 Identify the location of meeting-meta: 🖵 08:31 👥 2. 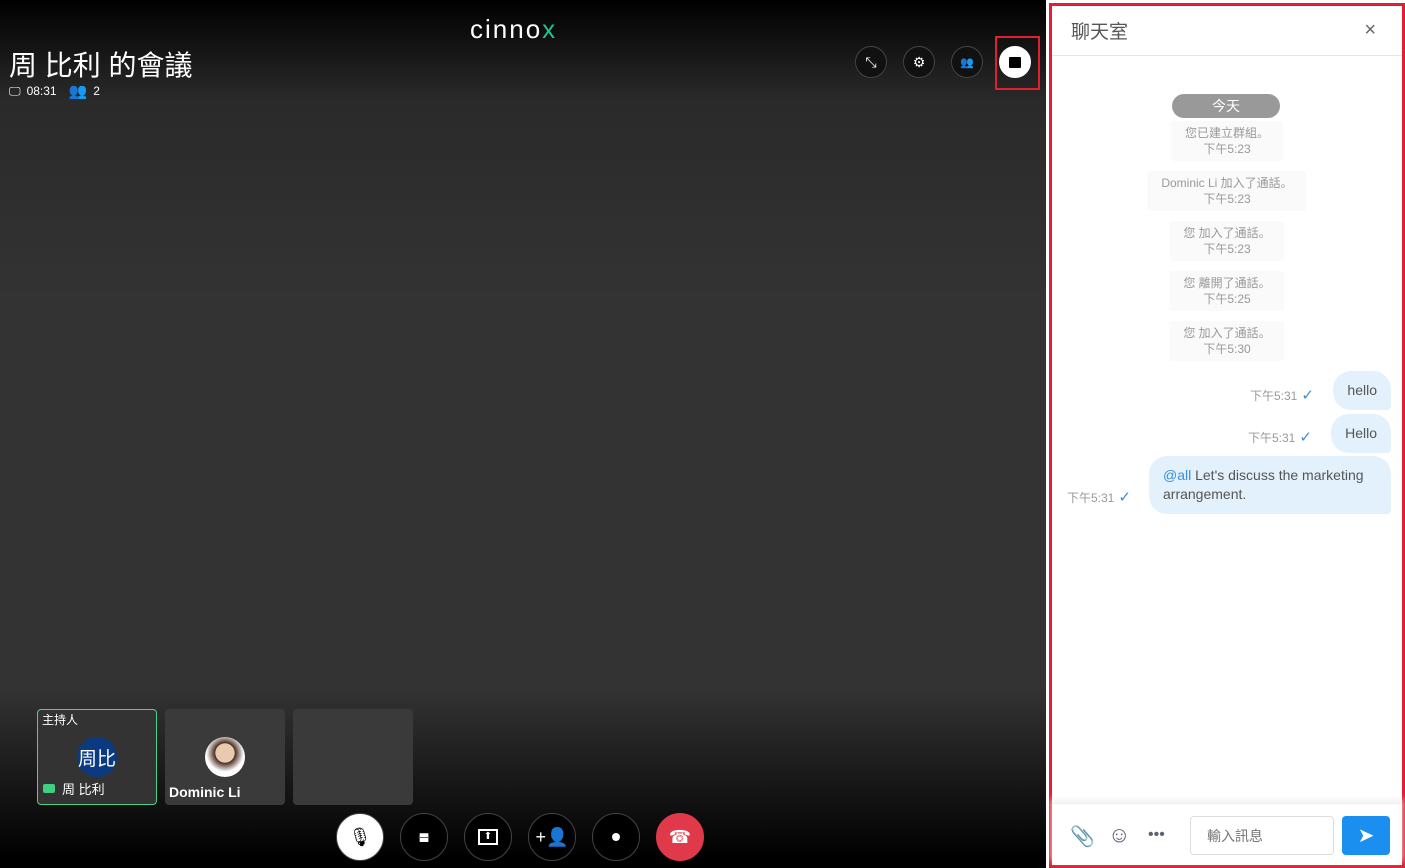
(54, 91).